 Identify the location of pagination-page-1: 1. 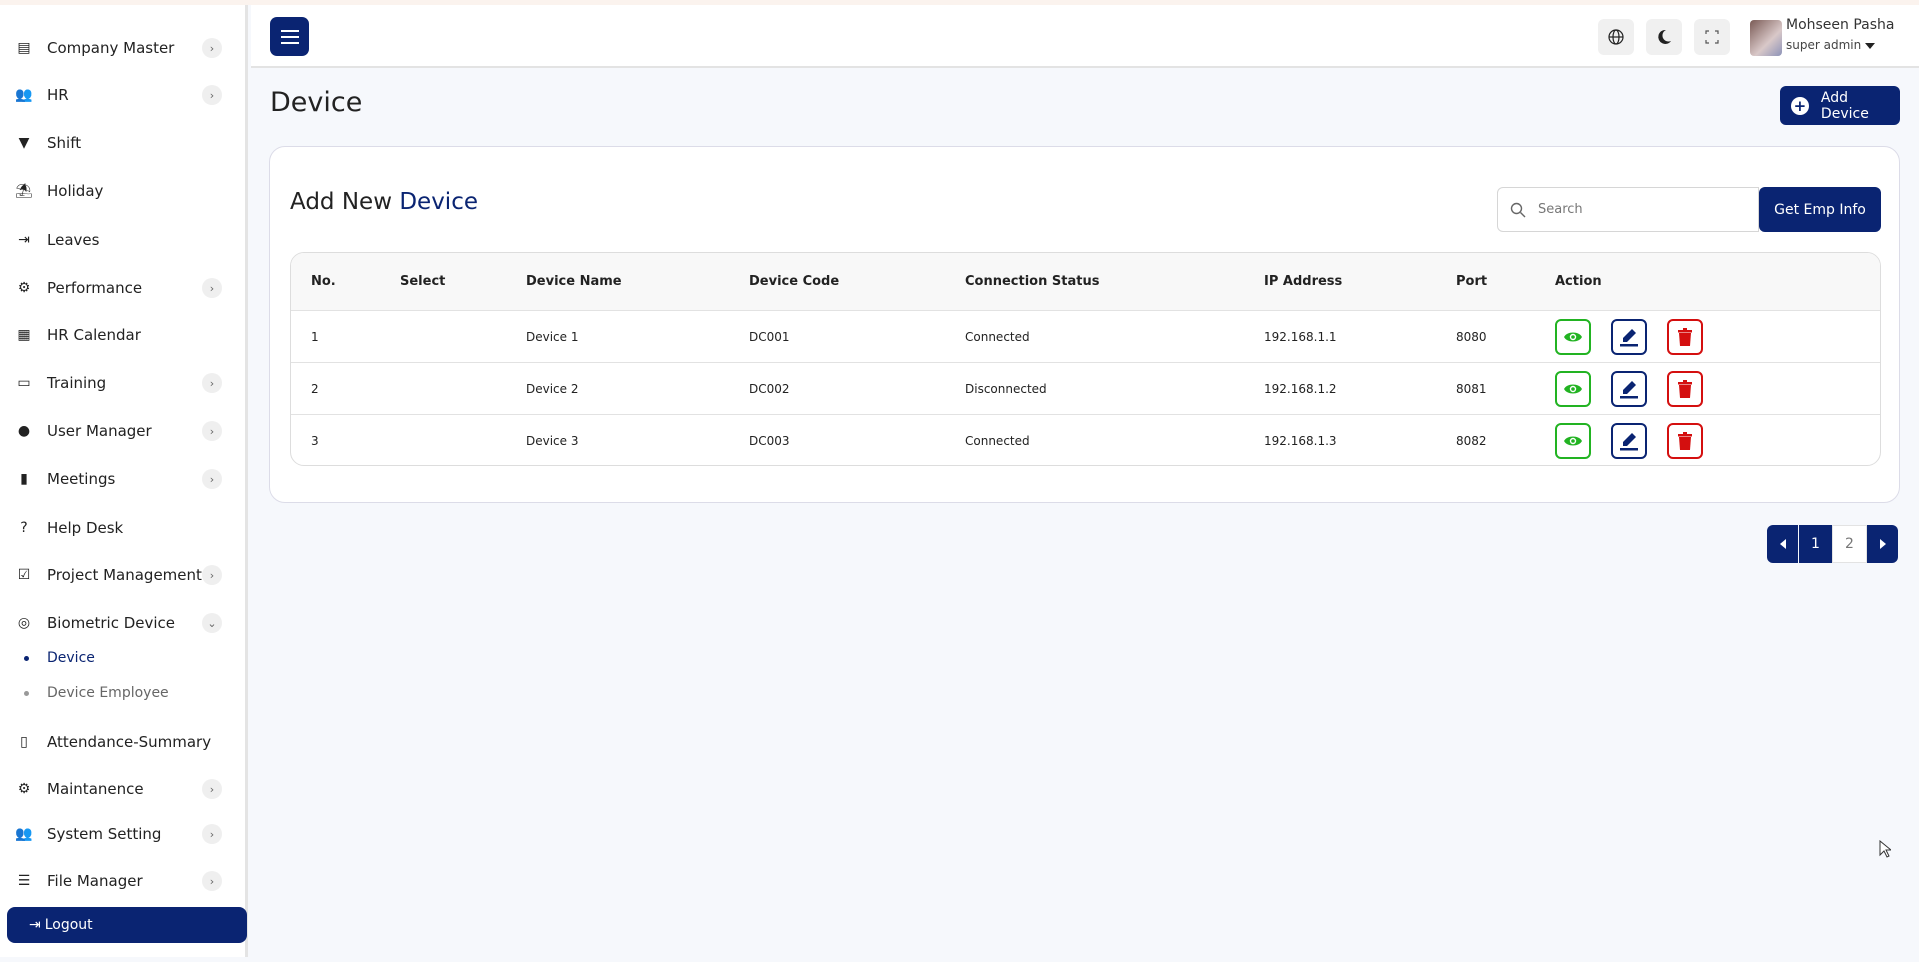
(1815, 544).